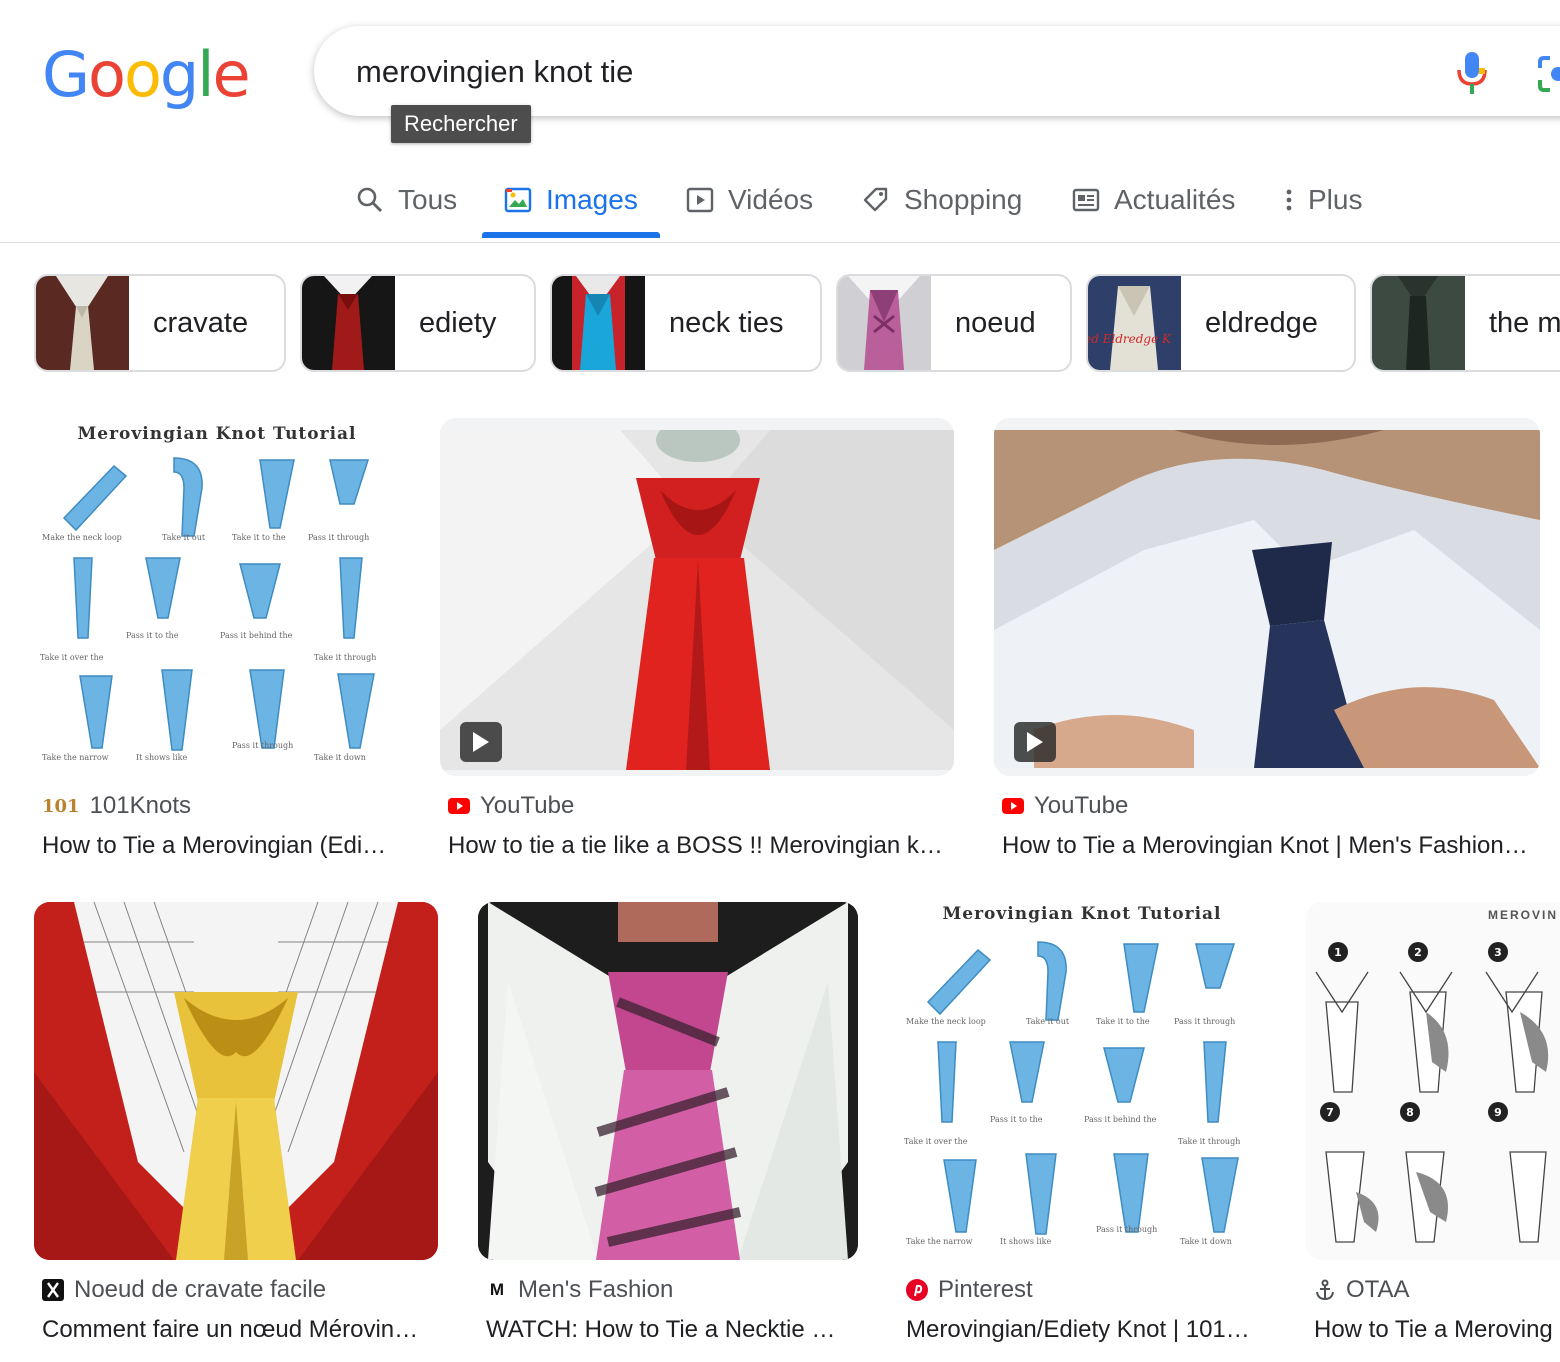 The height and width of the screenshot is (1362, 1560). What do you see at coordinates (1548, 74) in the screenshot?
I see `lens-icon` at bounding box center [1548, 74].